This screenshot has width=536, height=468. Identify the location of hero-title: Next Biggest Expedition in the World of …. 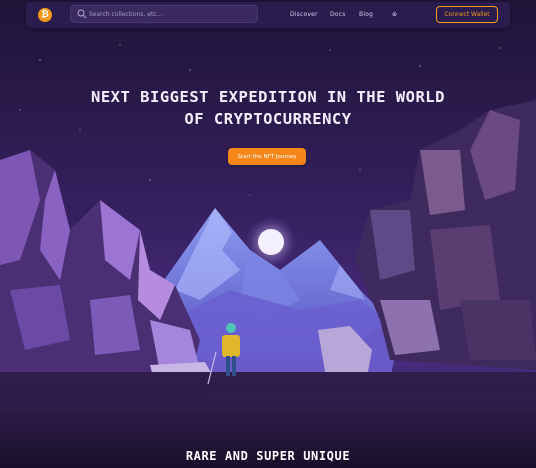
(268, 108).